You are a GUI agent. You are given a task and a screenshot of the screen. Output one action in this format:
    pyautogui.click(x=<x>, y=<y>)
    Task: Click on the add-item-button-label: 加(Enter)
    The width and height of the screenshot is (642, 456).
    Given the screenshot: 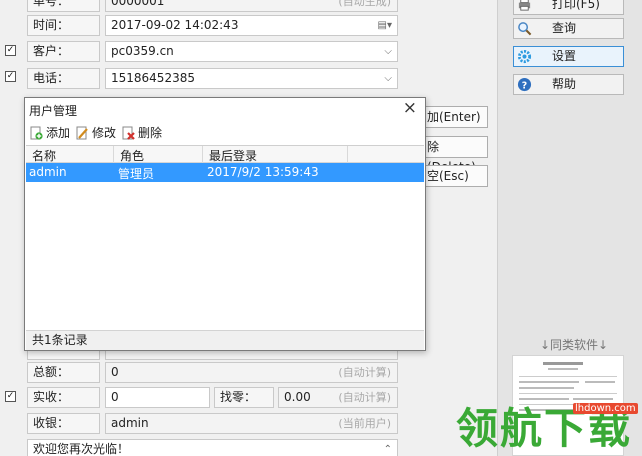 What is the action you would take?
    pyautogui.click(x=454, y=117)
    